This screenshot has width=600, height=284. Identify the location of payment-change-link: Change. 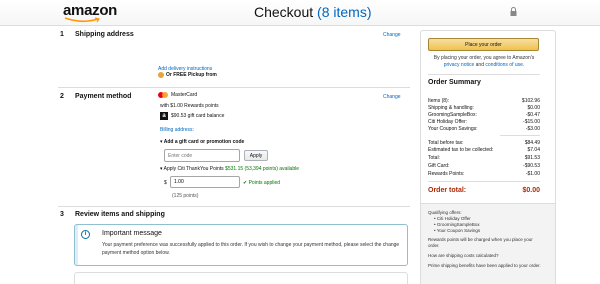
(392, 97).